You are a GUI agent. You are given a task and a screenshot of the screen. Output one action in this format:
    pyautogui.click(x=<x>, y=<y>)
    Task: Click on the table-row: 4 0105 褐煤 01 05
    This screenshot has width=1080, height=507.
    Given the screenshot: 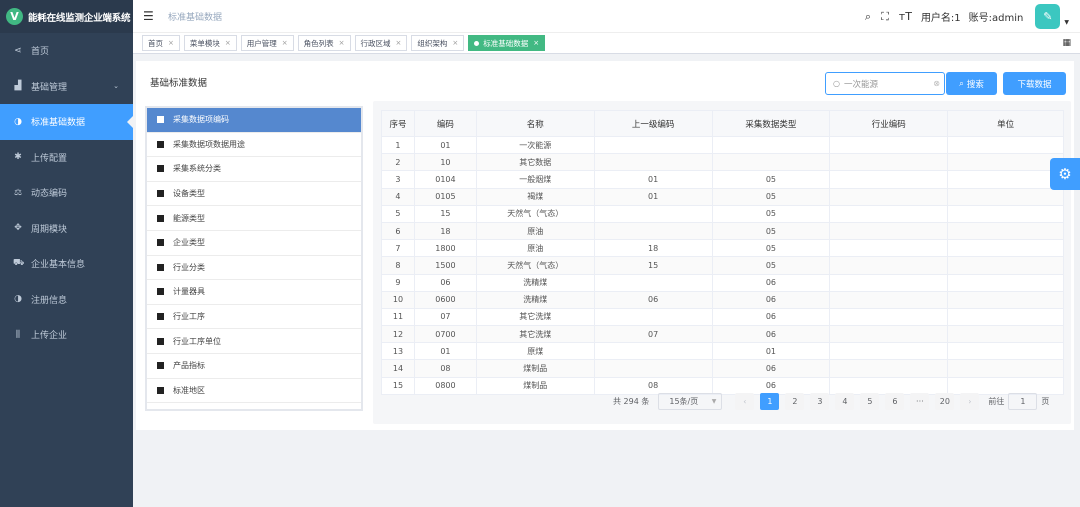 What is the action you would take?
    pyautogui.click(x=722, y=196)
    